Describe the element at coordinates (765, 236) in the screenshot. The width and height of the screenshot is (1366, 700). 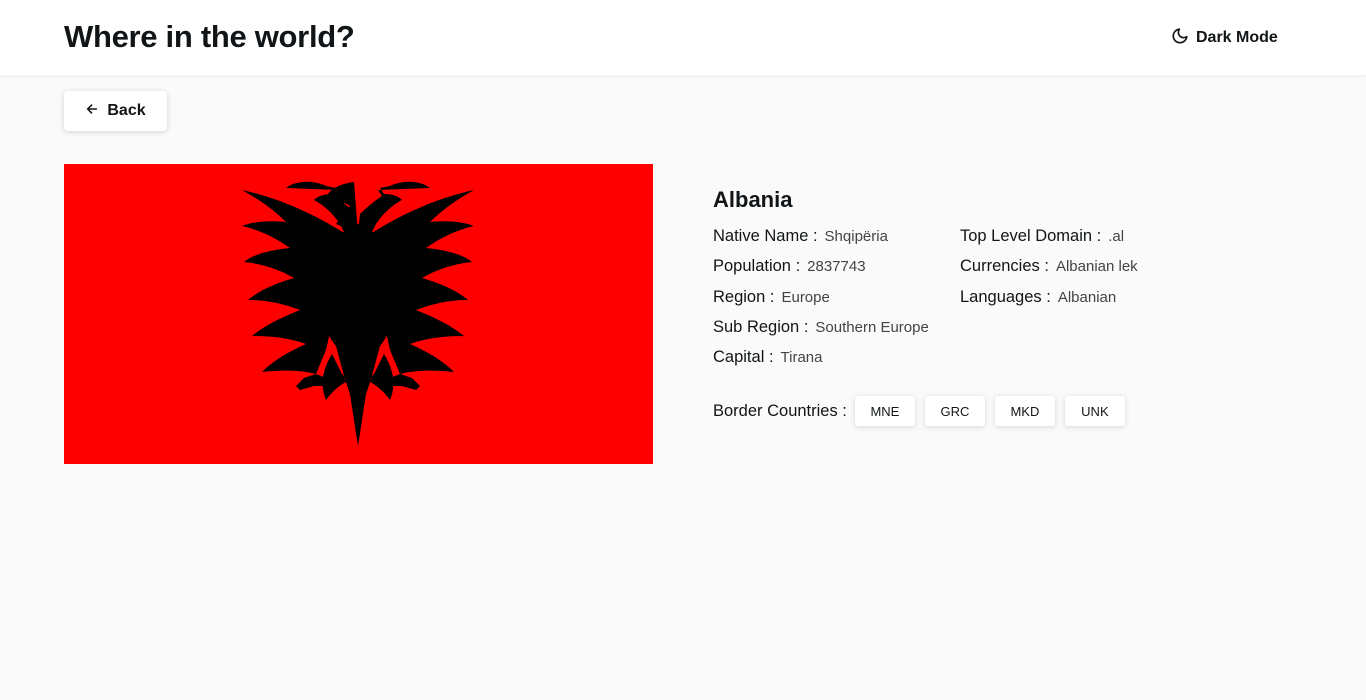
I see `native-name-label: Native Name :` at that location.